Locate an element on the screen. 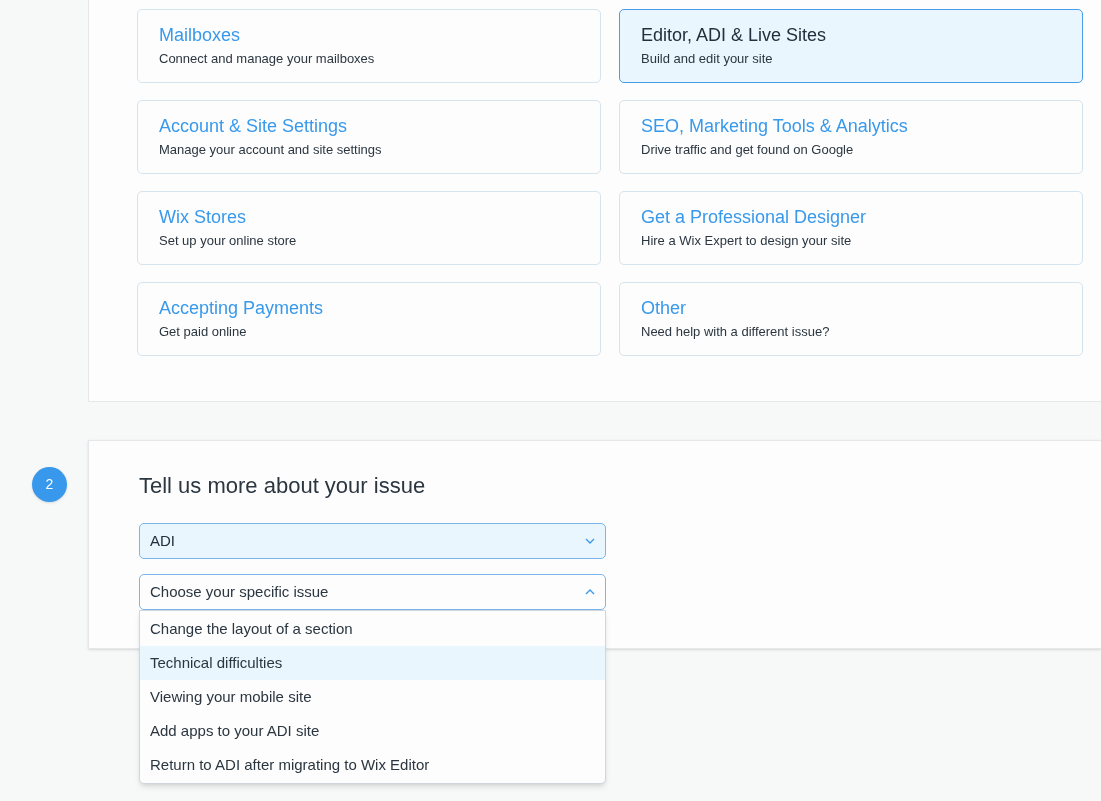  category-description: Need help with a different issue? is located at coordinates (736, 332).